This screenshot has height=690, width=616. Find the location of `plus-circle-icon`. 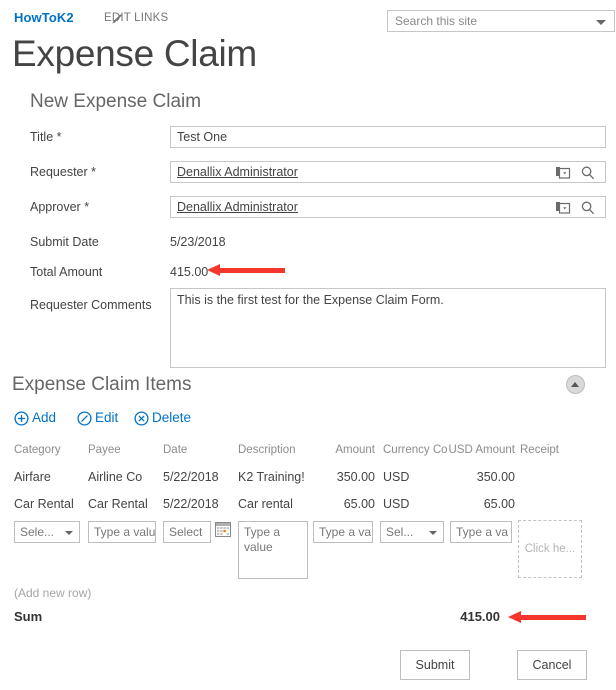

plus-circle-icon is located at coordinates (21, 418).